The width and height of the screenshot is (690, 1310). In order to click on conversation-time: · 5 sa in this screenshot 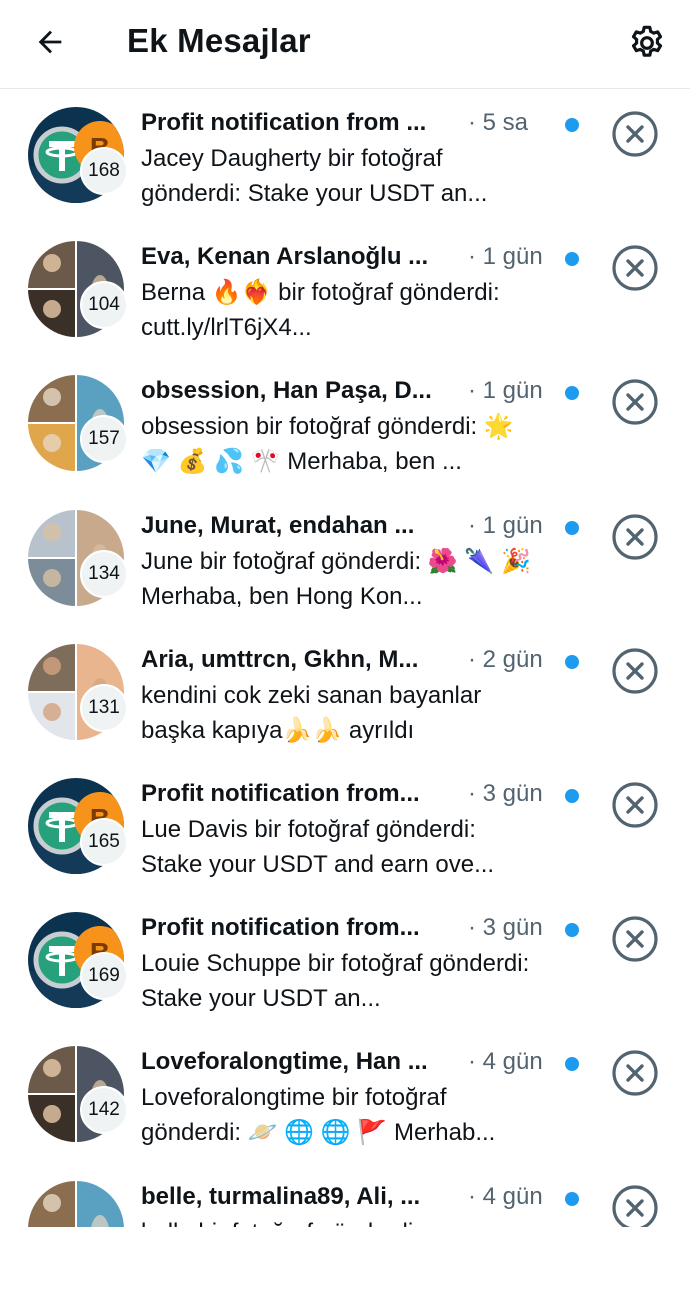, I will do `click(498, 122)`.